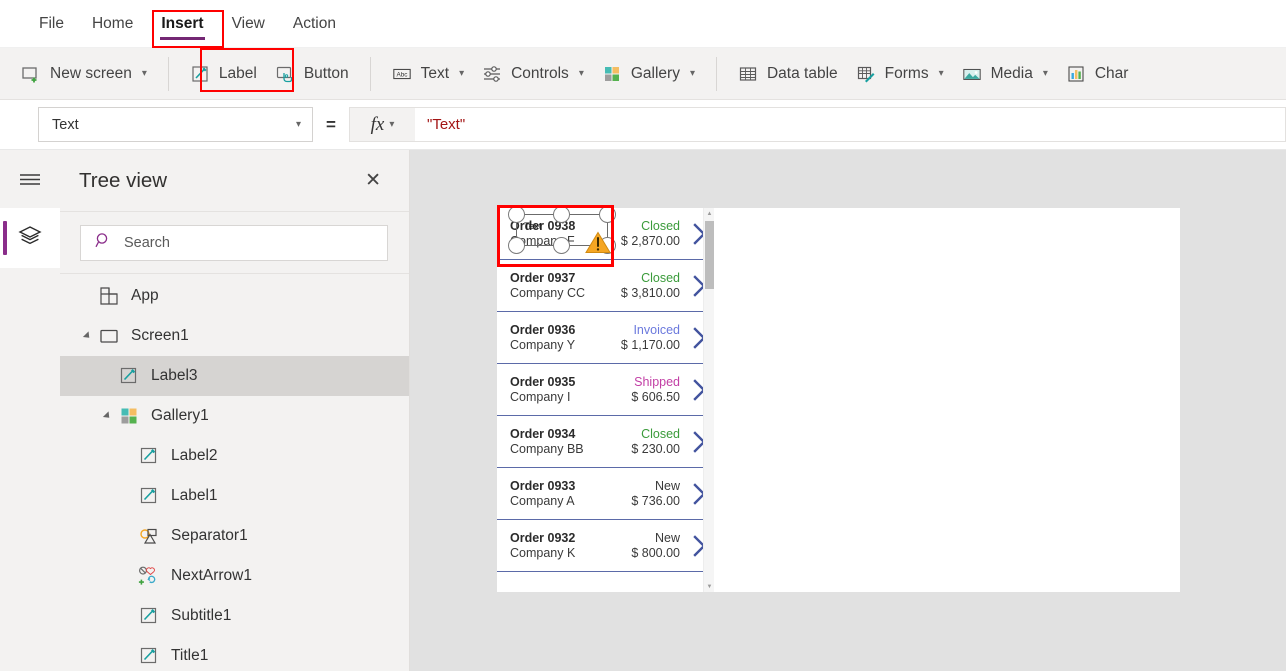  I want to click on gallery-row-line-title: Order 0937 Closed, so click(595, 278).